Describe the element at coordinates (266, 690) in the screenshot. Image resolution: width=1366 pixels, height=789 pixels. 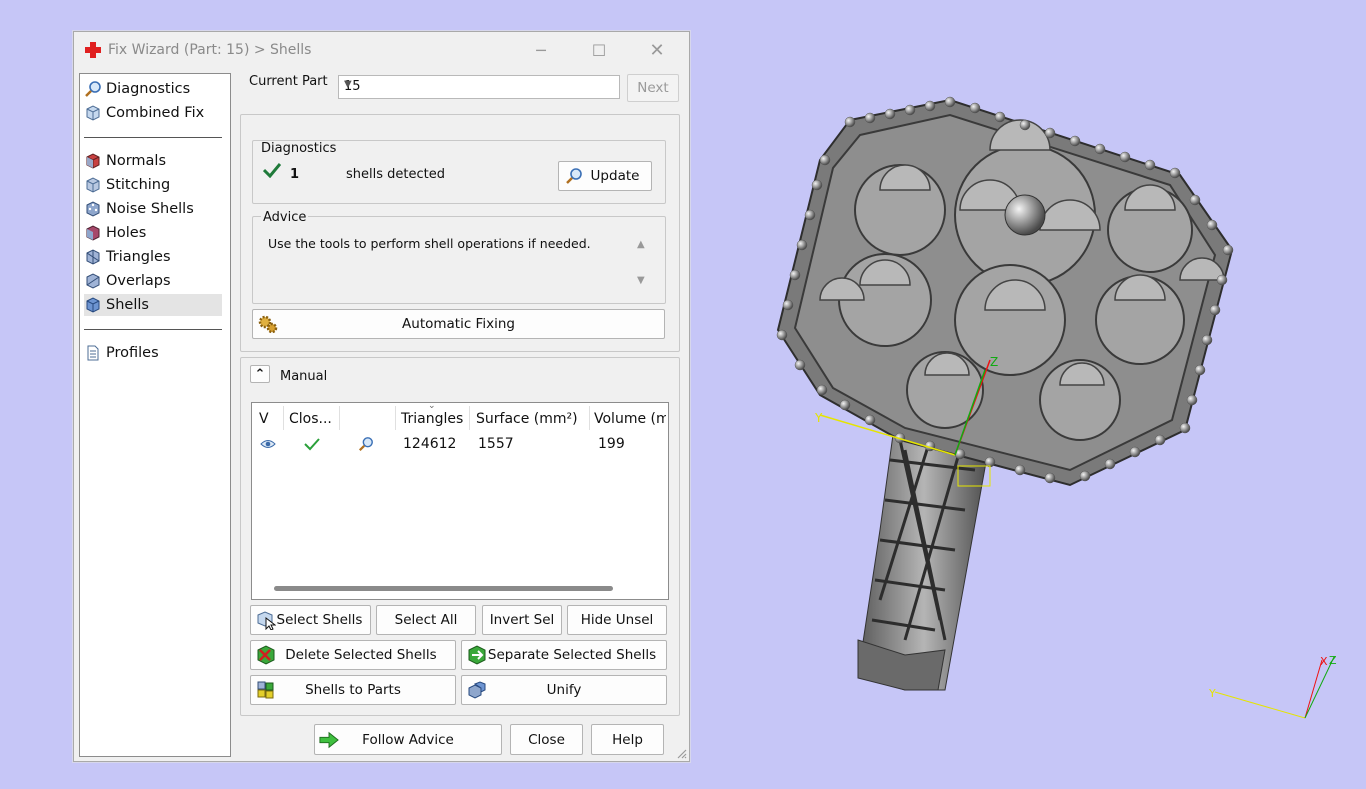
I see `parts-cubes-icon` at that location.